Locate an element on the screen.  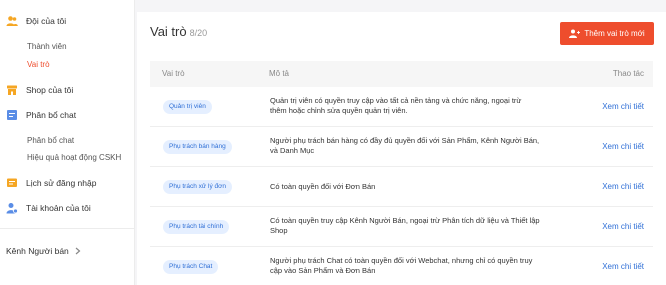
chat-assignment-icon is located at coordinates (12, 115).